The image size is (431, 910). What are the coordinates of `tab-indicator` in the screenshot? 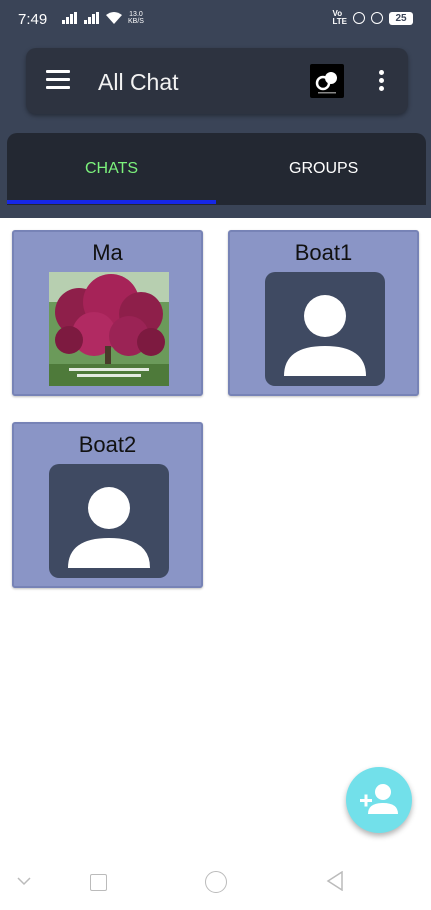 It's located at (111, 202).